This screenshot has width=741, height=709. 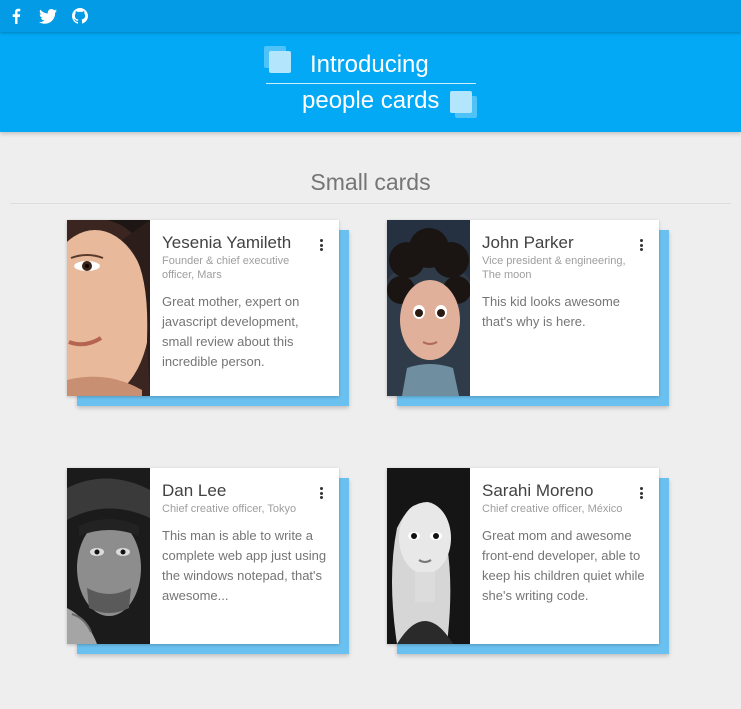 What do you see at coordinates (80, 16) in the screenshot?
I see `github-icon` at bounding box center [80, 16].